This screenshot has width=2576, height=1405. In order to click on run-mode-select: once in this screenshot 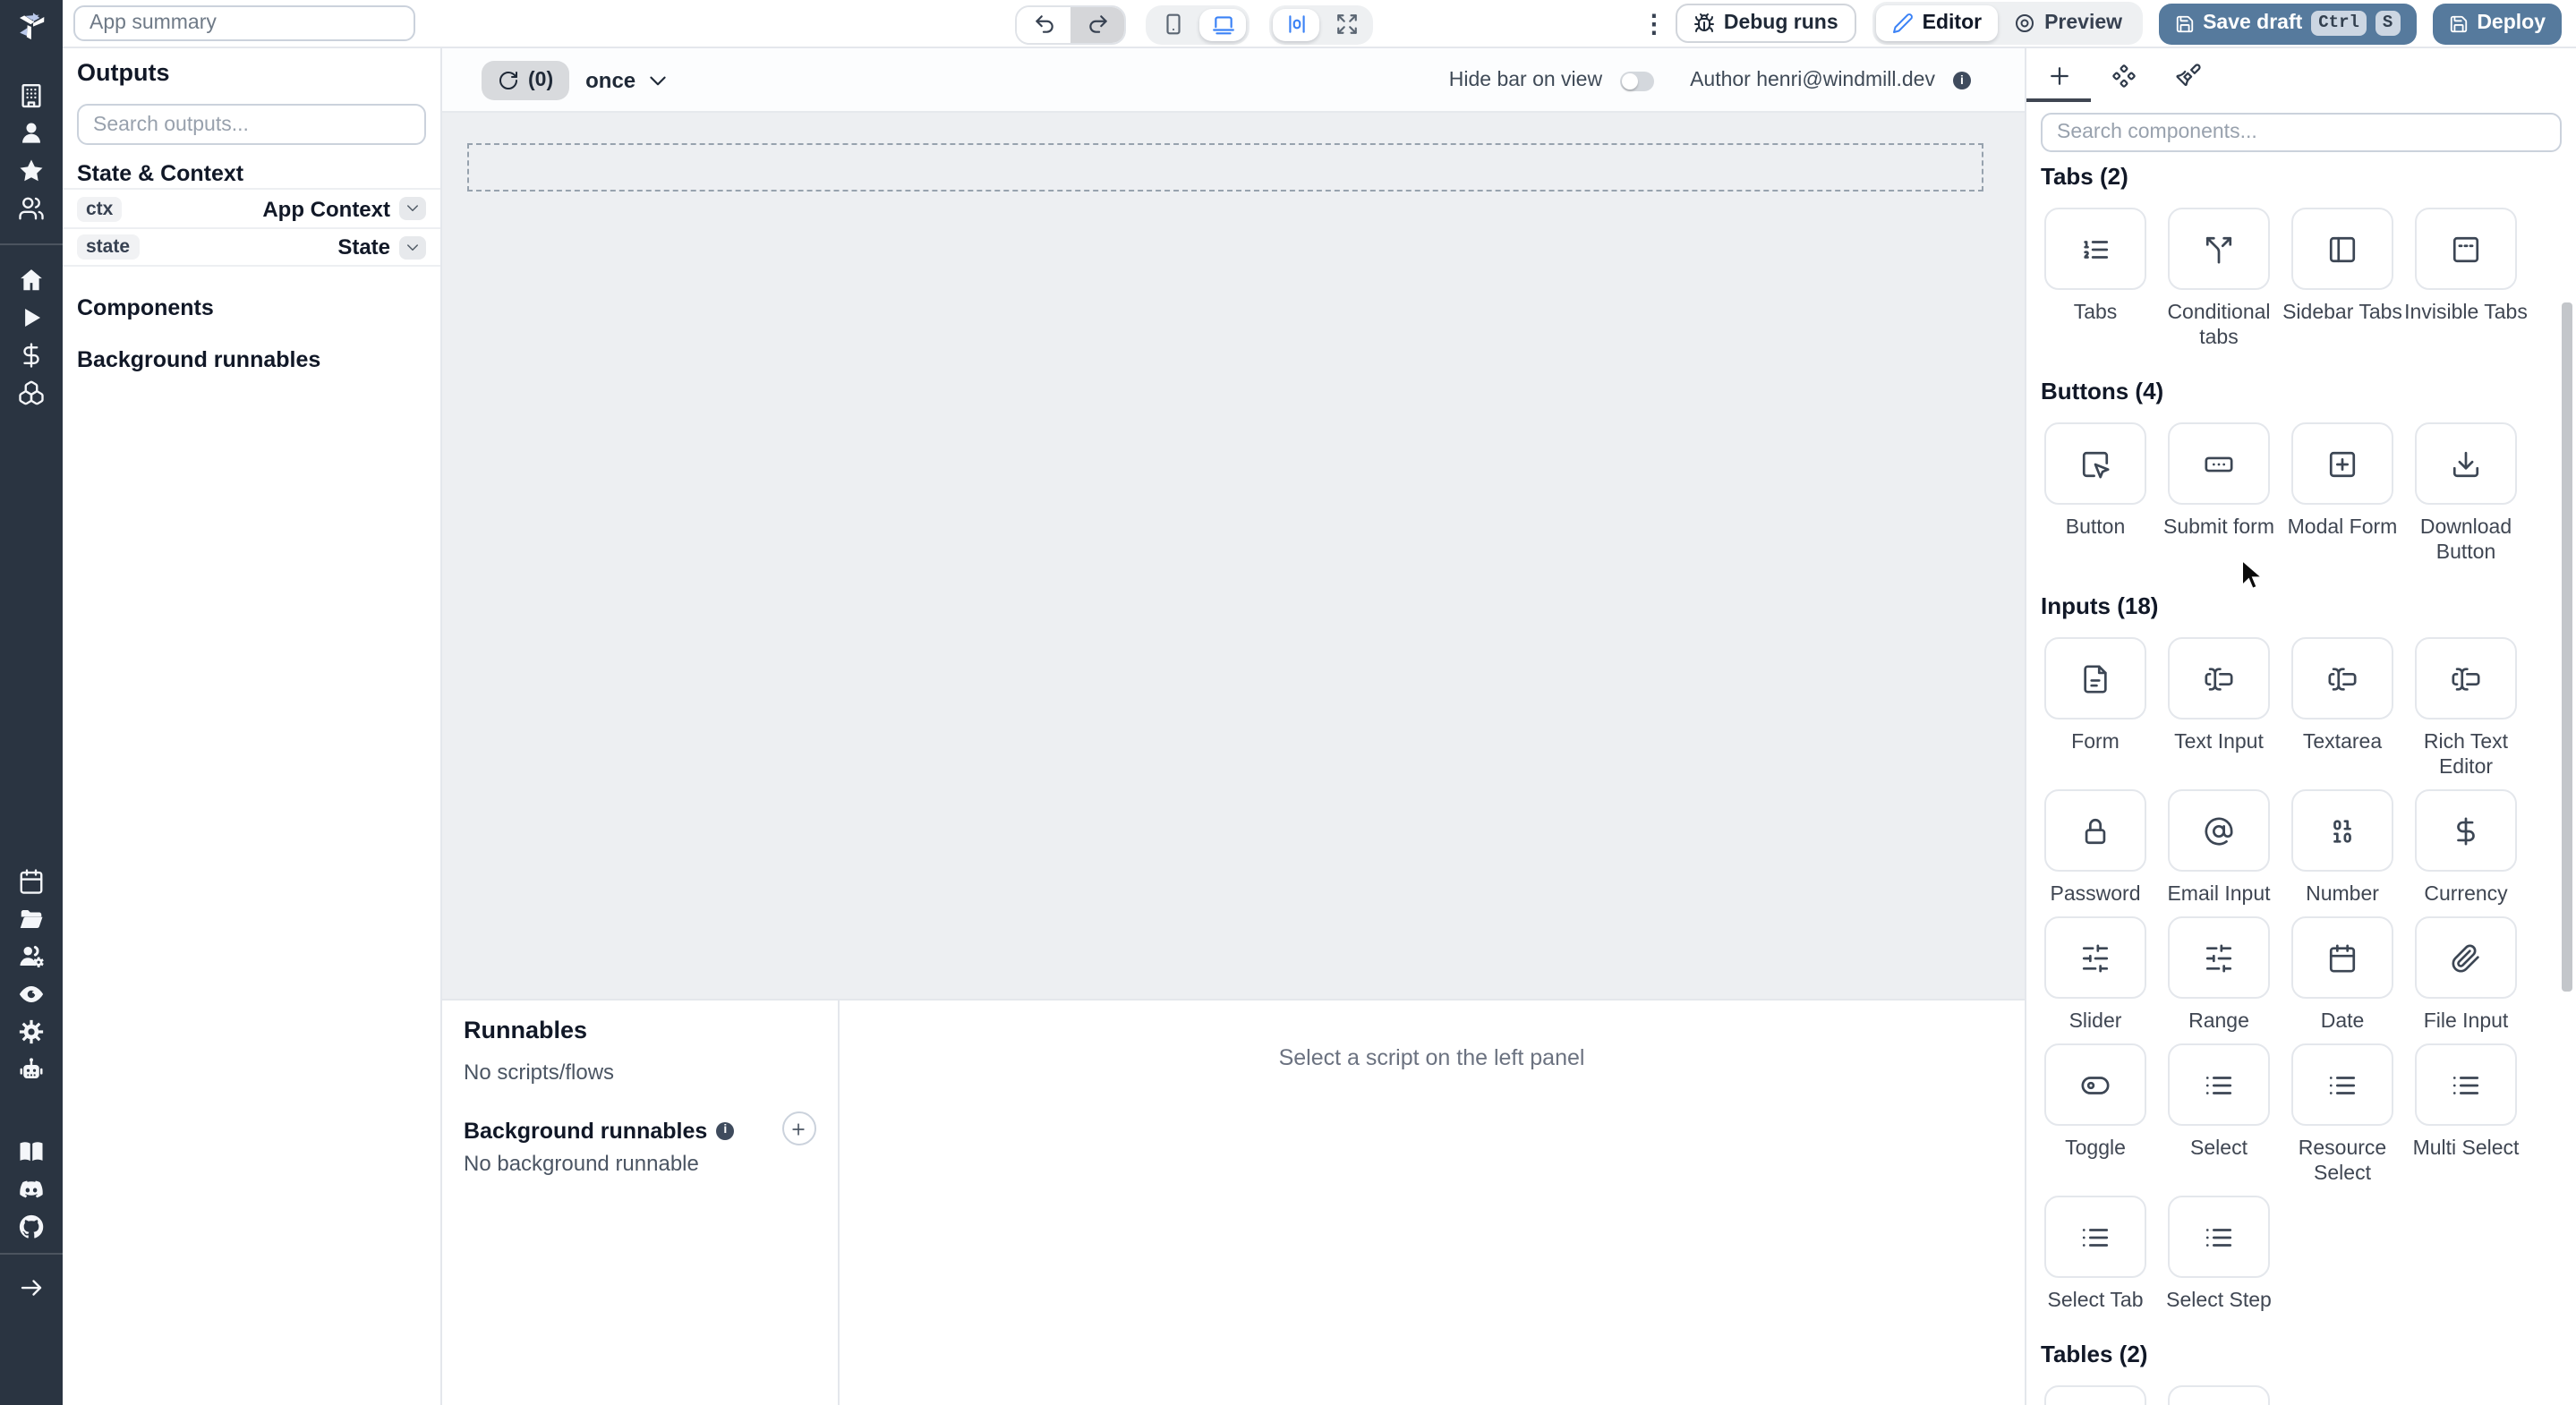, I will do `click(627, 80)`.